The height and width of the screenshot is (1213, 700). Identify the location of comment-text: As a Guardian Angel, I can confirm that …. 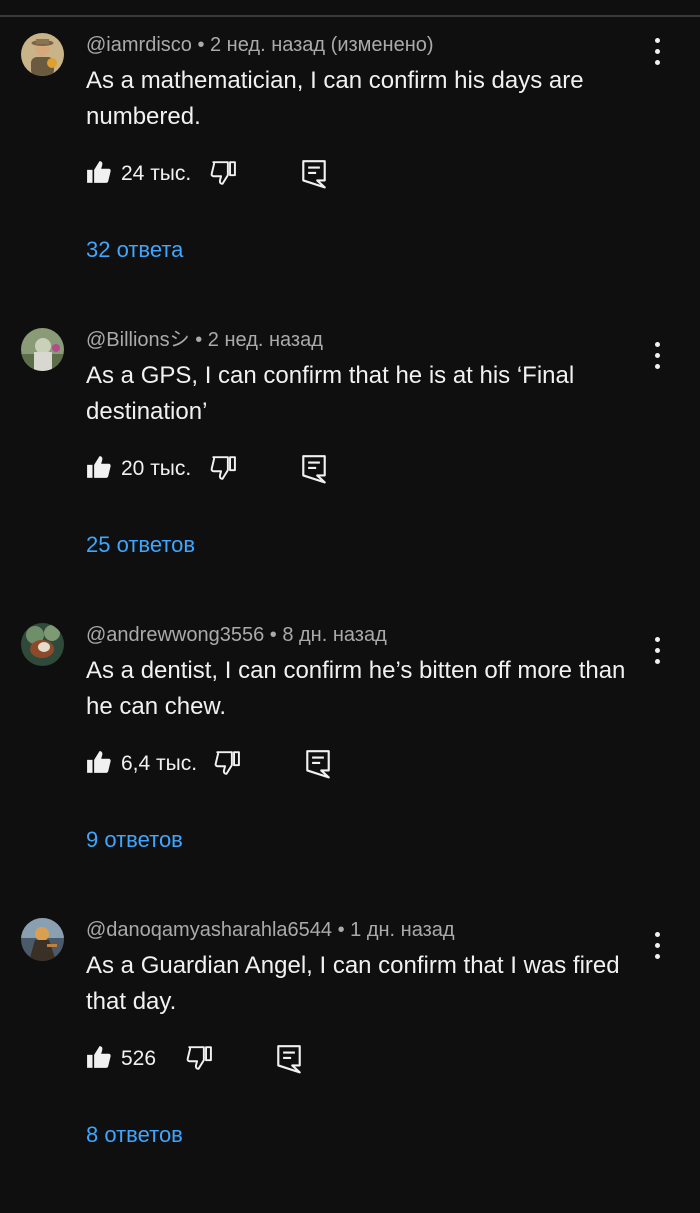
(353, 983).